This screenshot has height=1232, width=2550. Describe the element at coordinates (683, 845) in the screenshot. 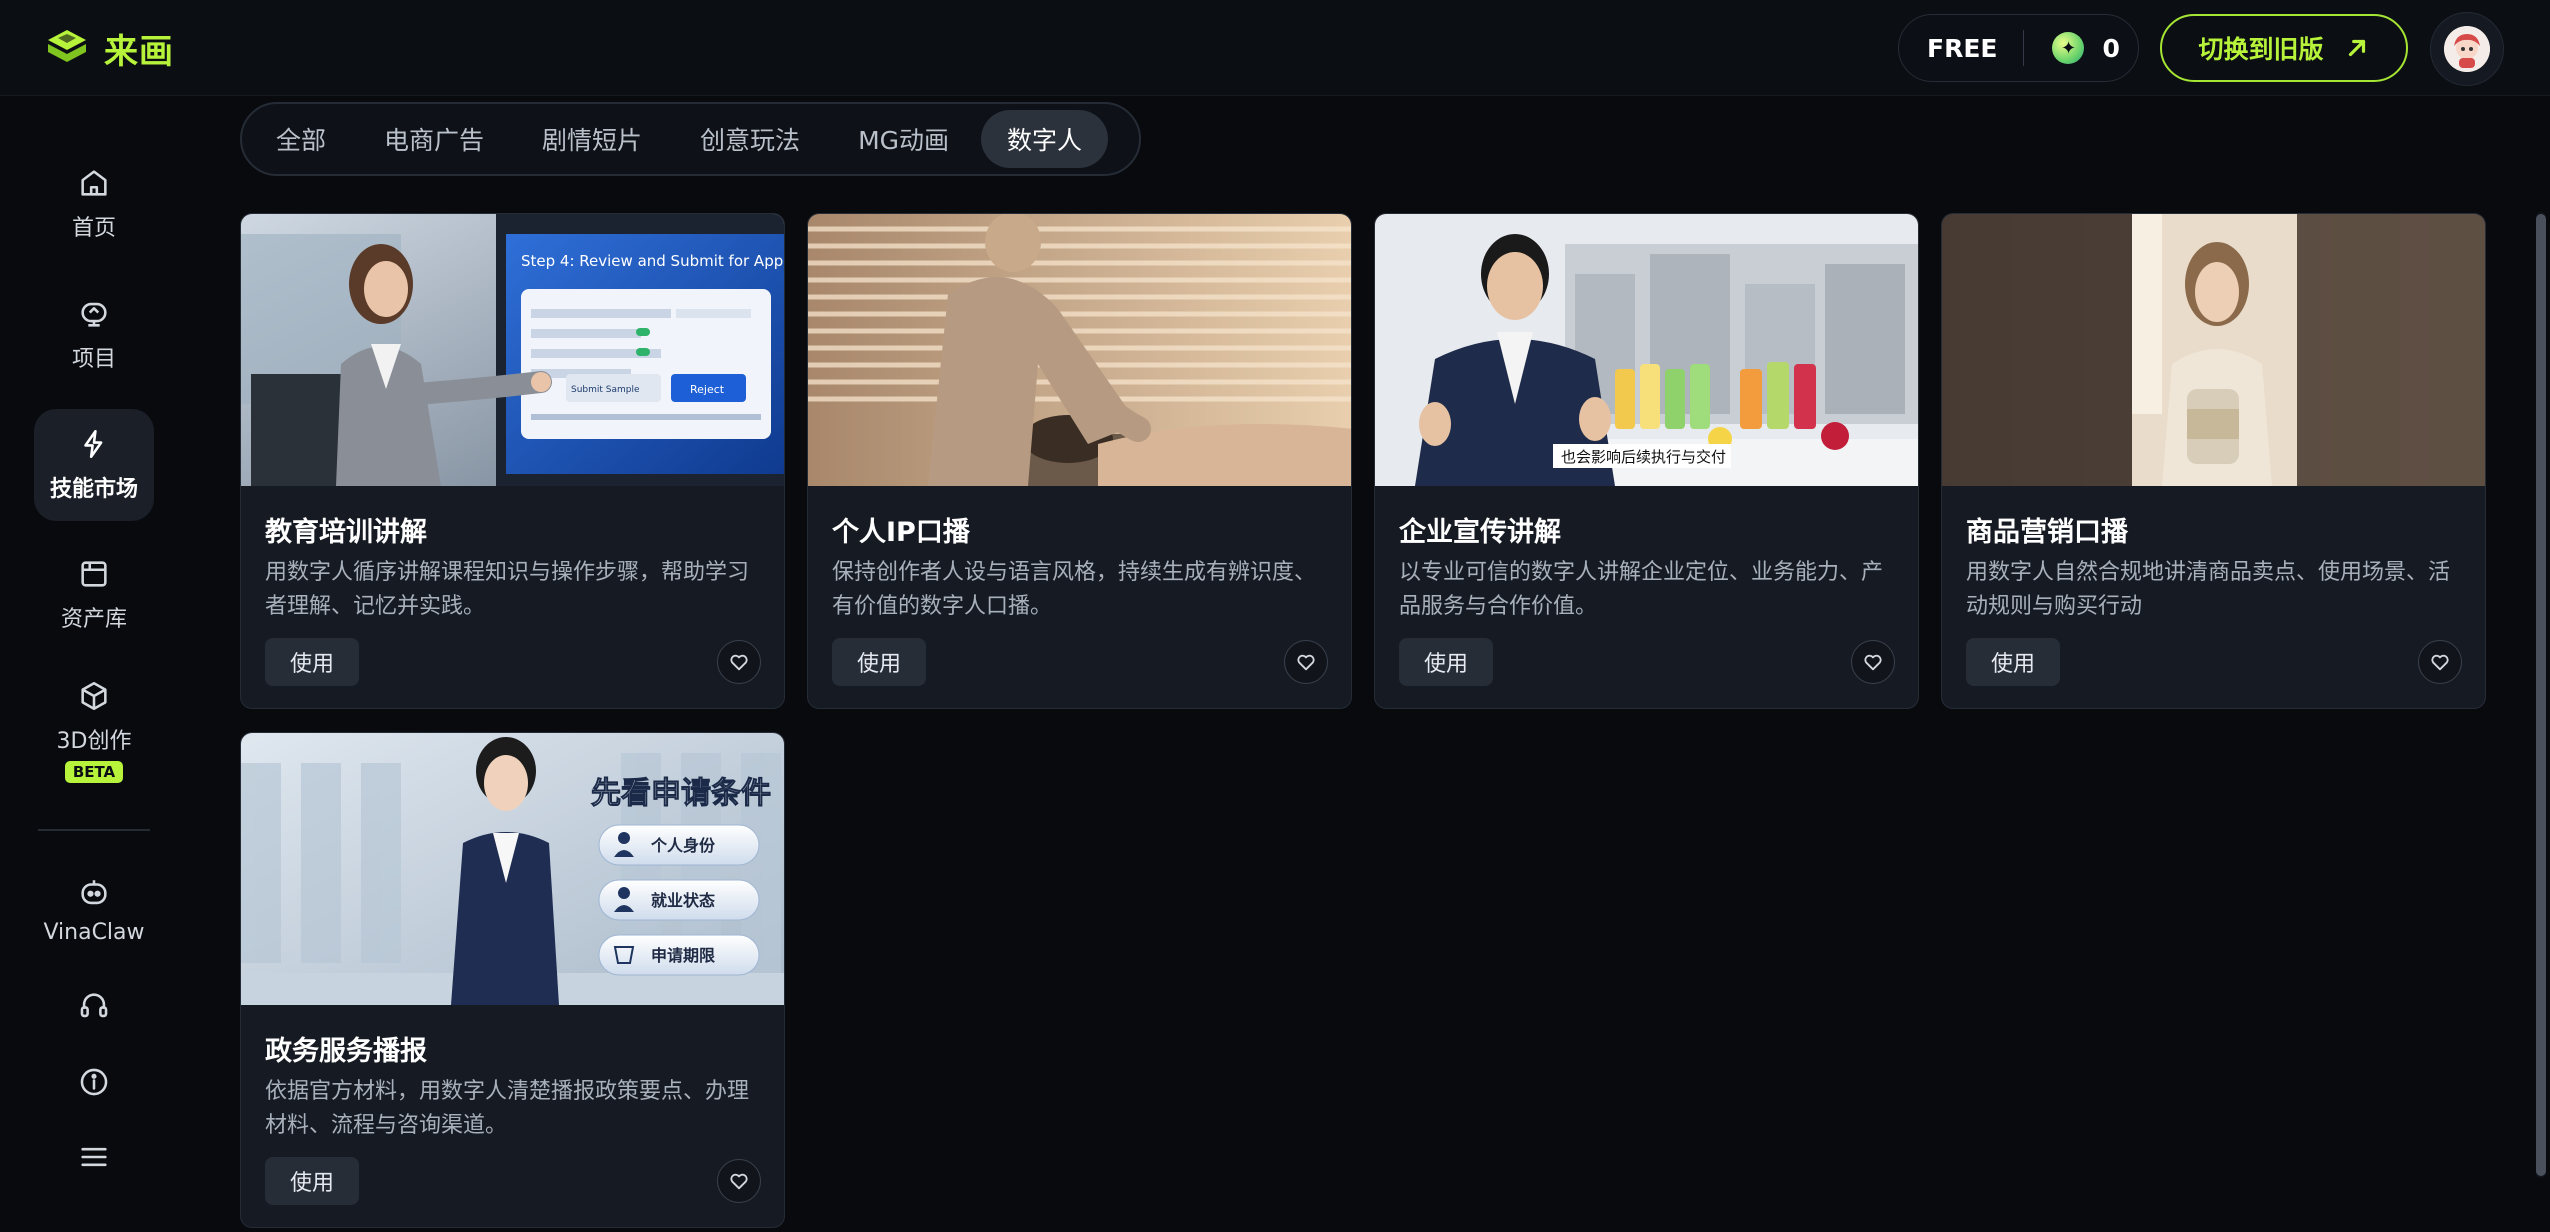

I see `thumb-item: 个人身份` at that location.